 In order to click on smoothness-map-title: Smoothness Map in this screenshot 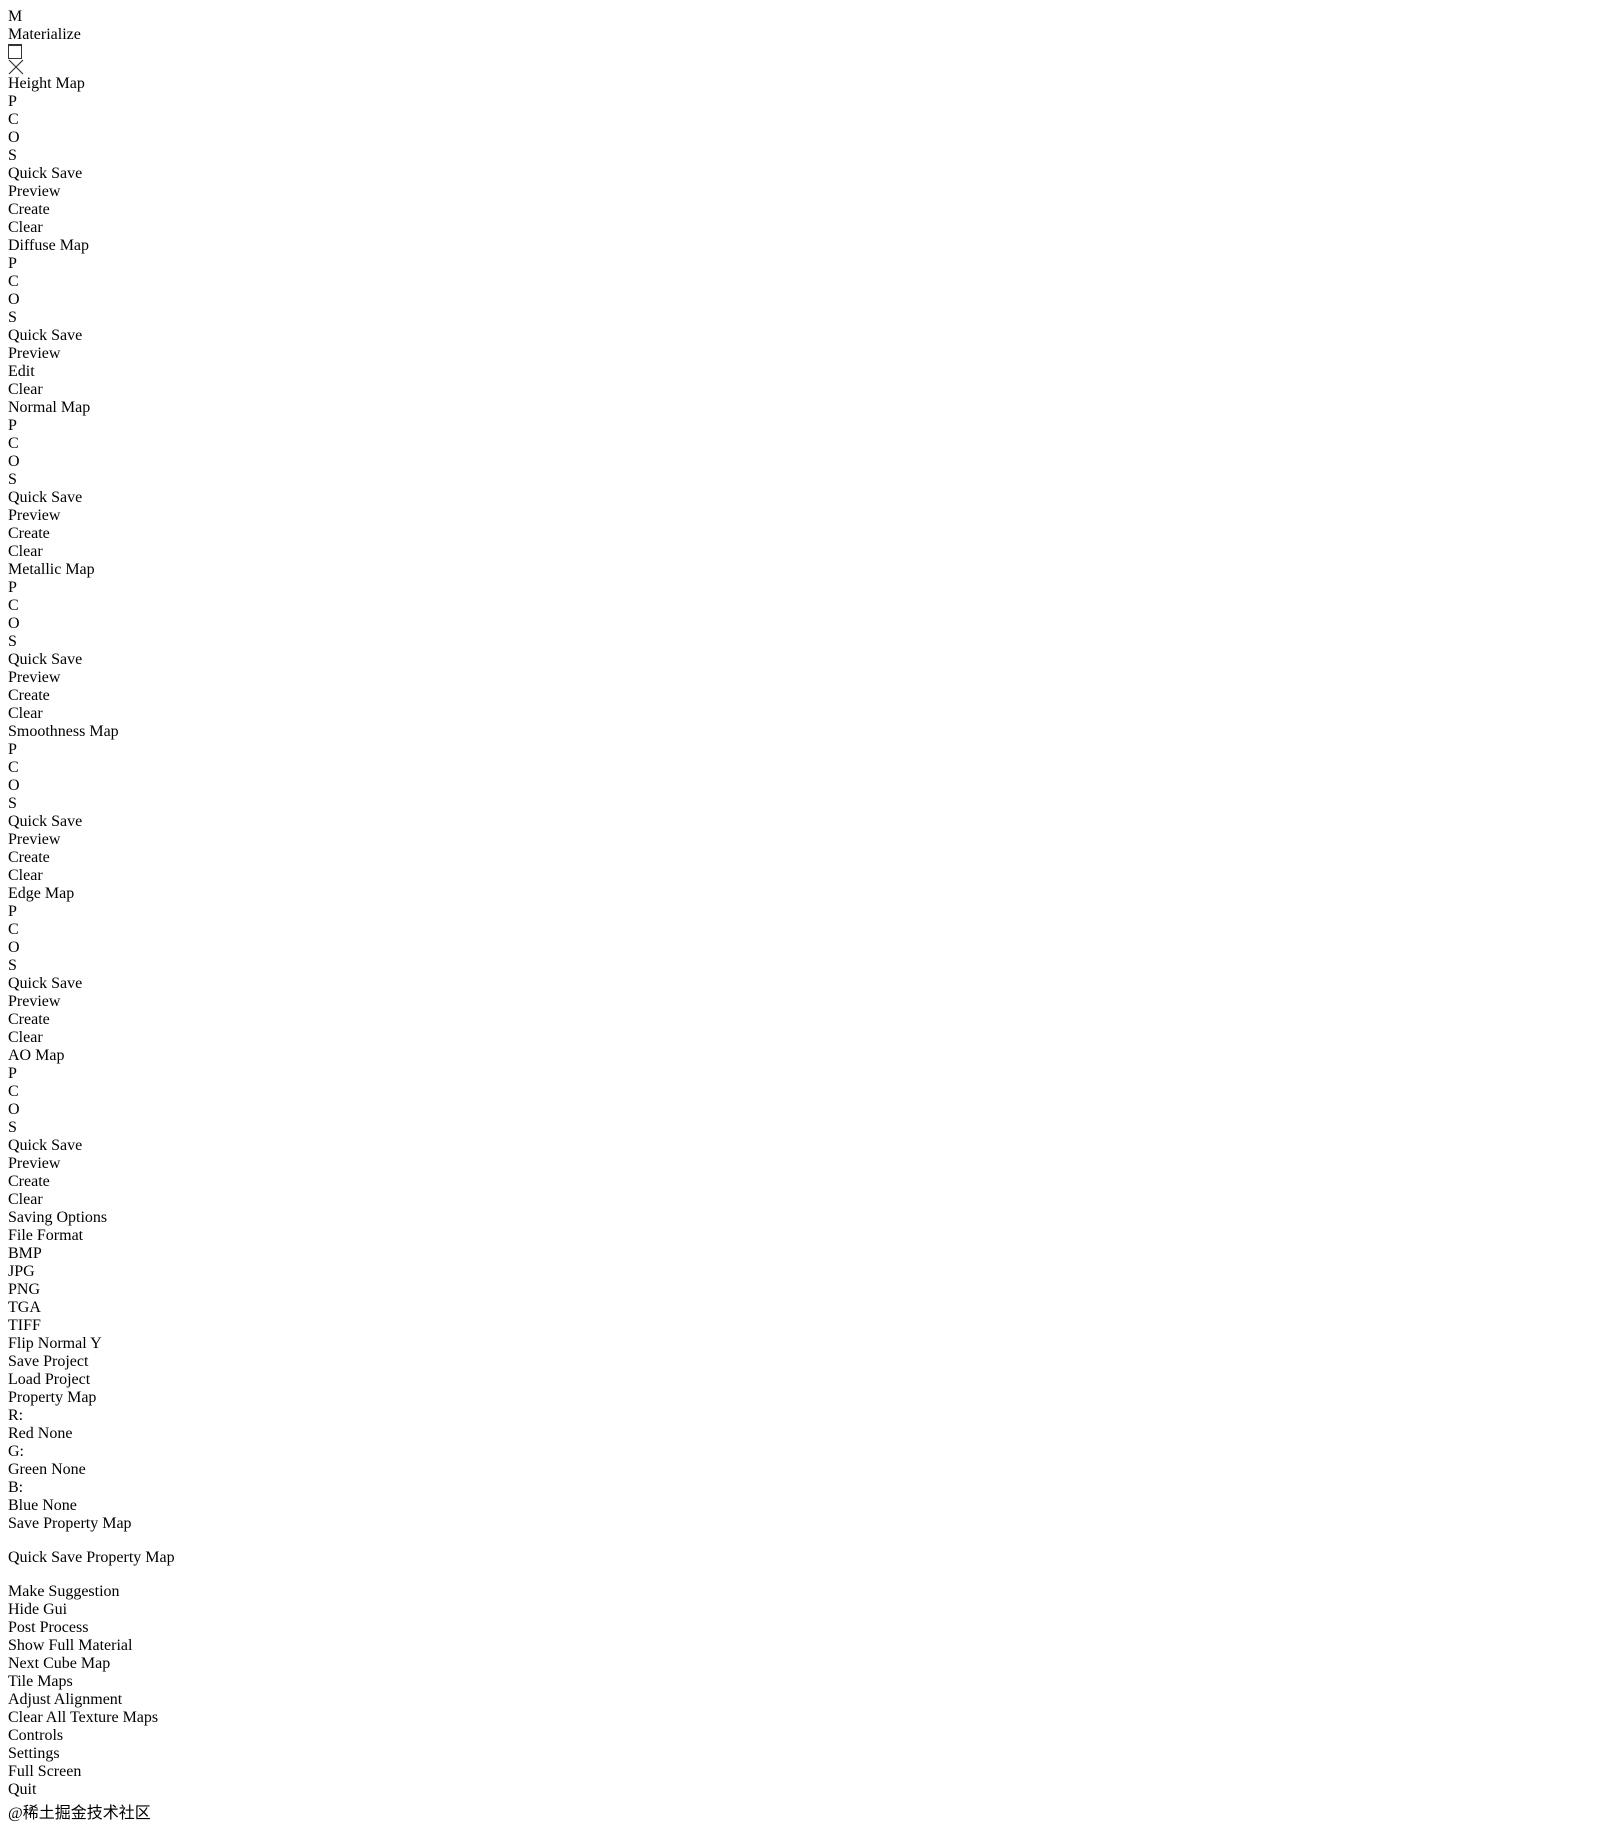, I will do `click(63, 731)`.